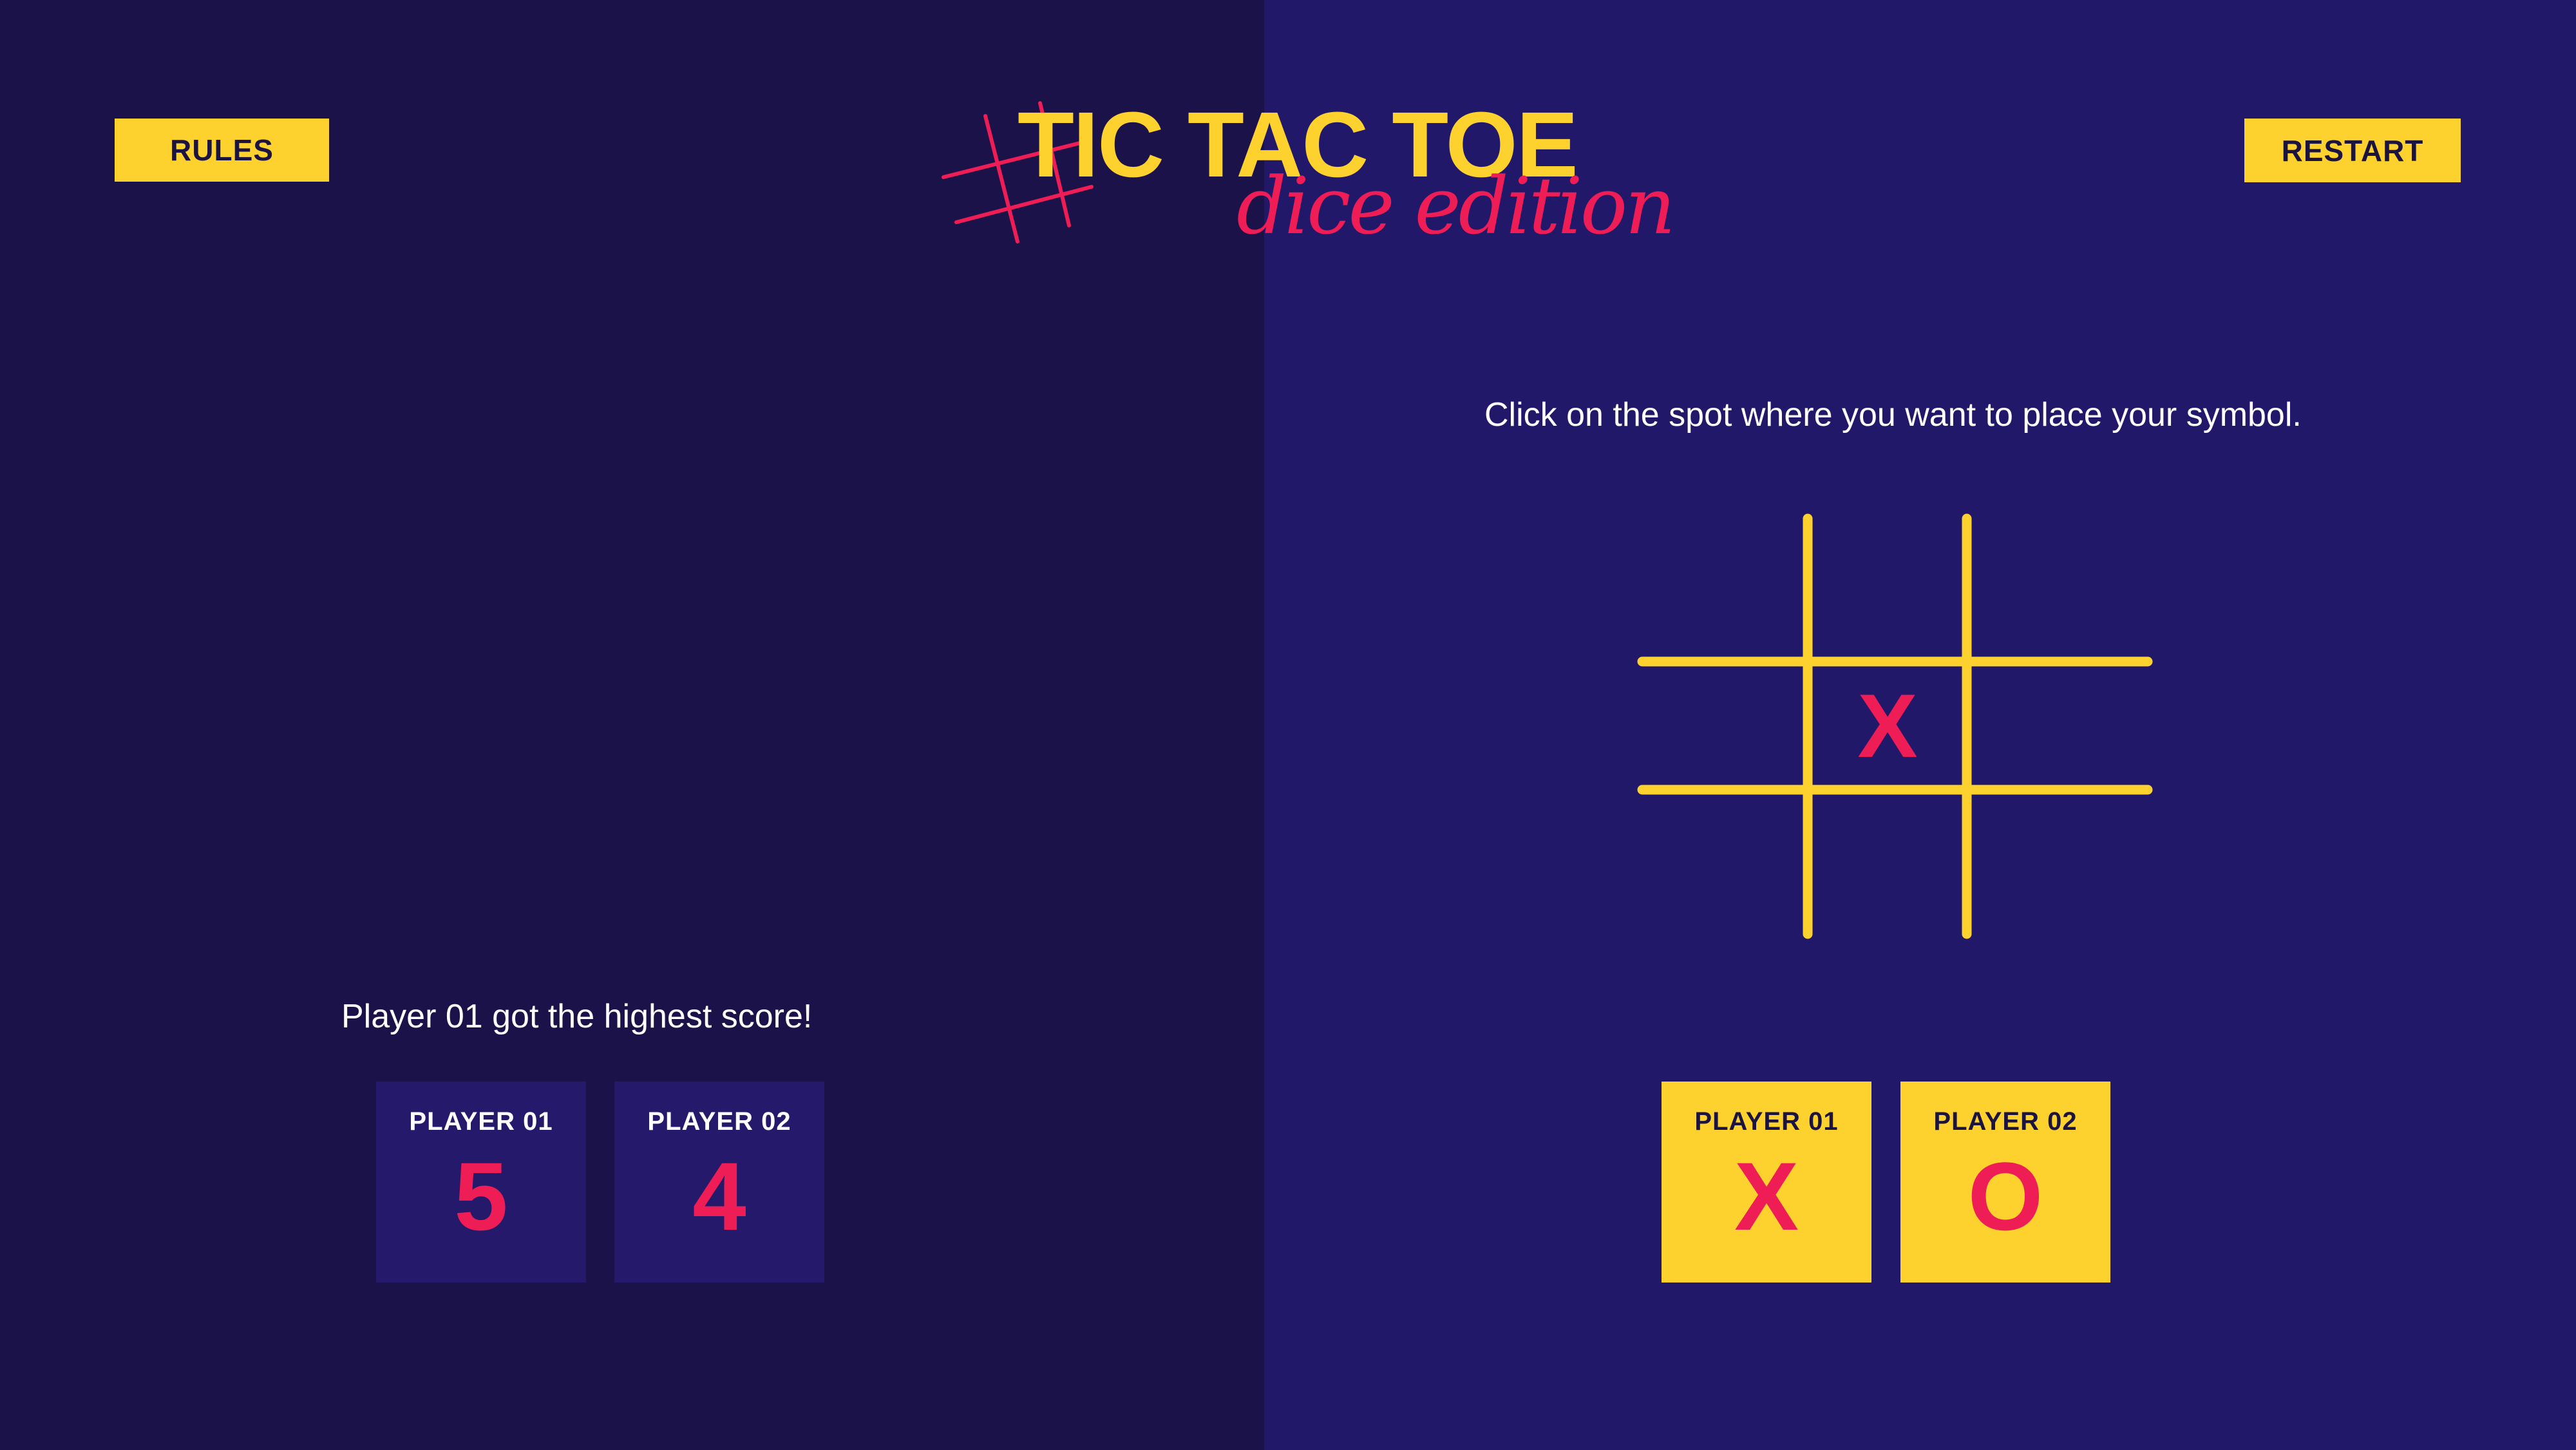  Describe the element at coordinates (1456, 206) in the screenshot. I see `game-subtitle: dice edition` at that location.